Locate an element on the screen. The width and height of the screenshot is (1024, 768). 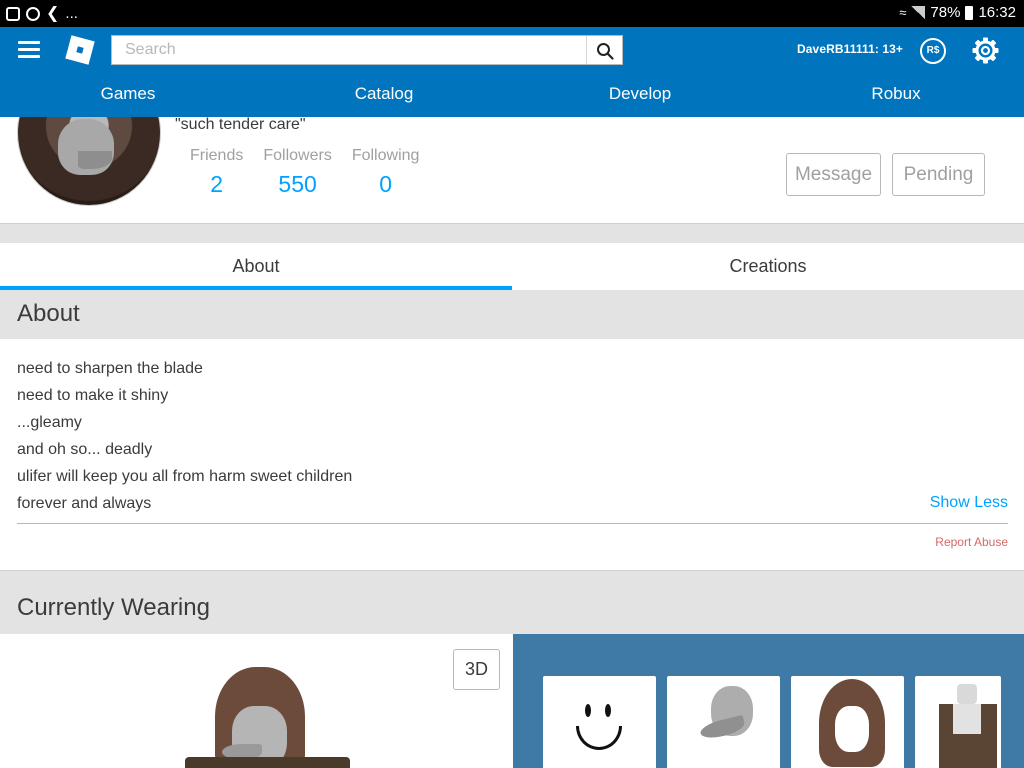
bio-line: ...gleamy is located at coordinates (49, 422).